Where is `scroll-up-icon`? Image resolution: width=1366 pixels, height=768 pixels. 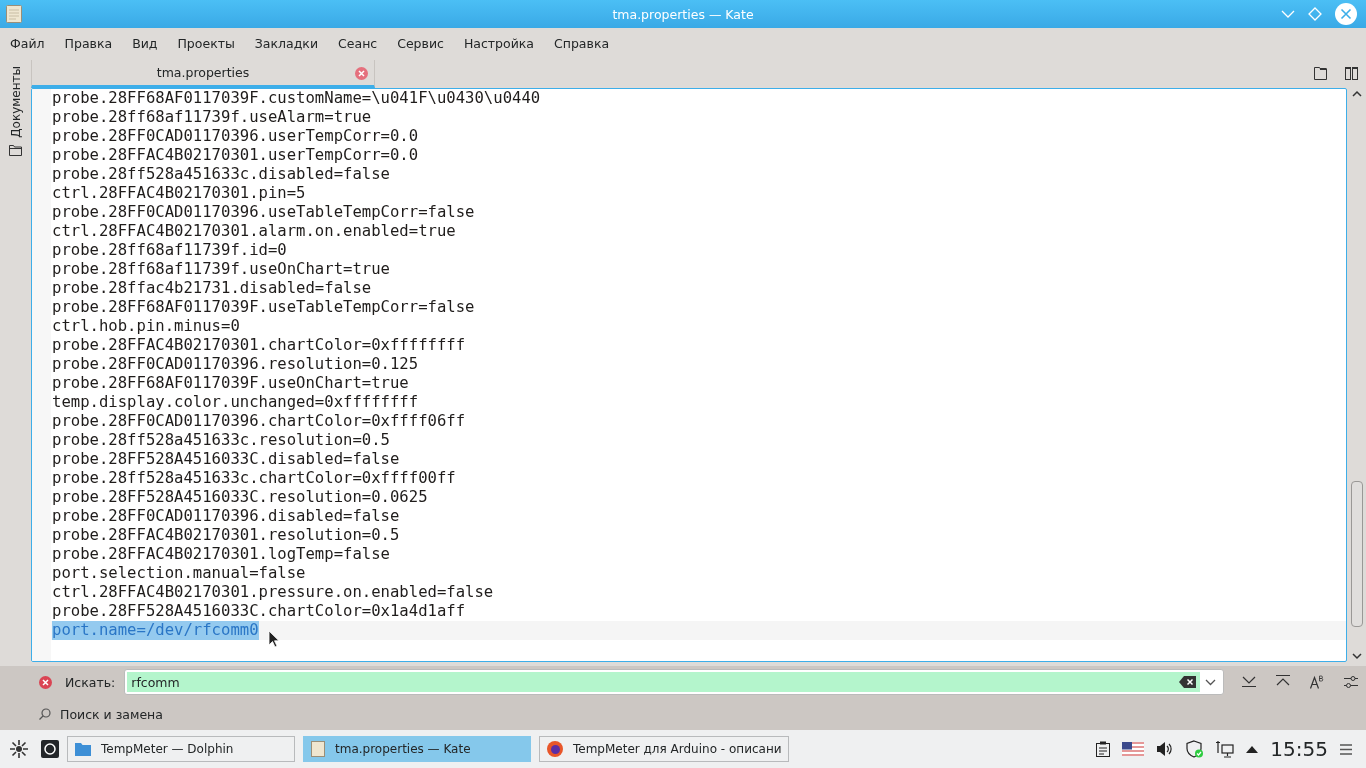 scroll-up-icon is located at coordinates (1356, 93).